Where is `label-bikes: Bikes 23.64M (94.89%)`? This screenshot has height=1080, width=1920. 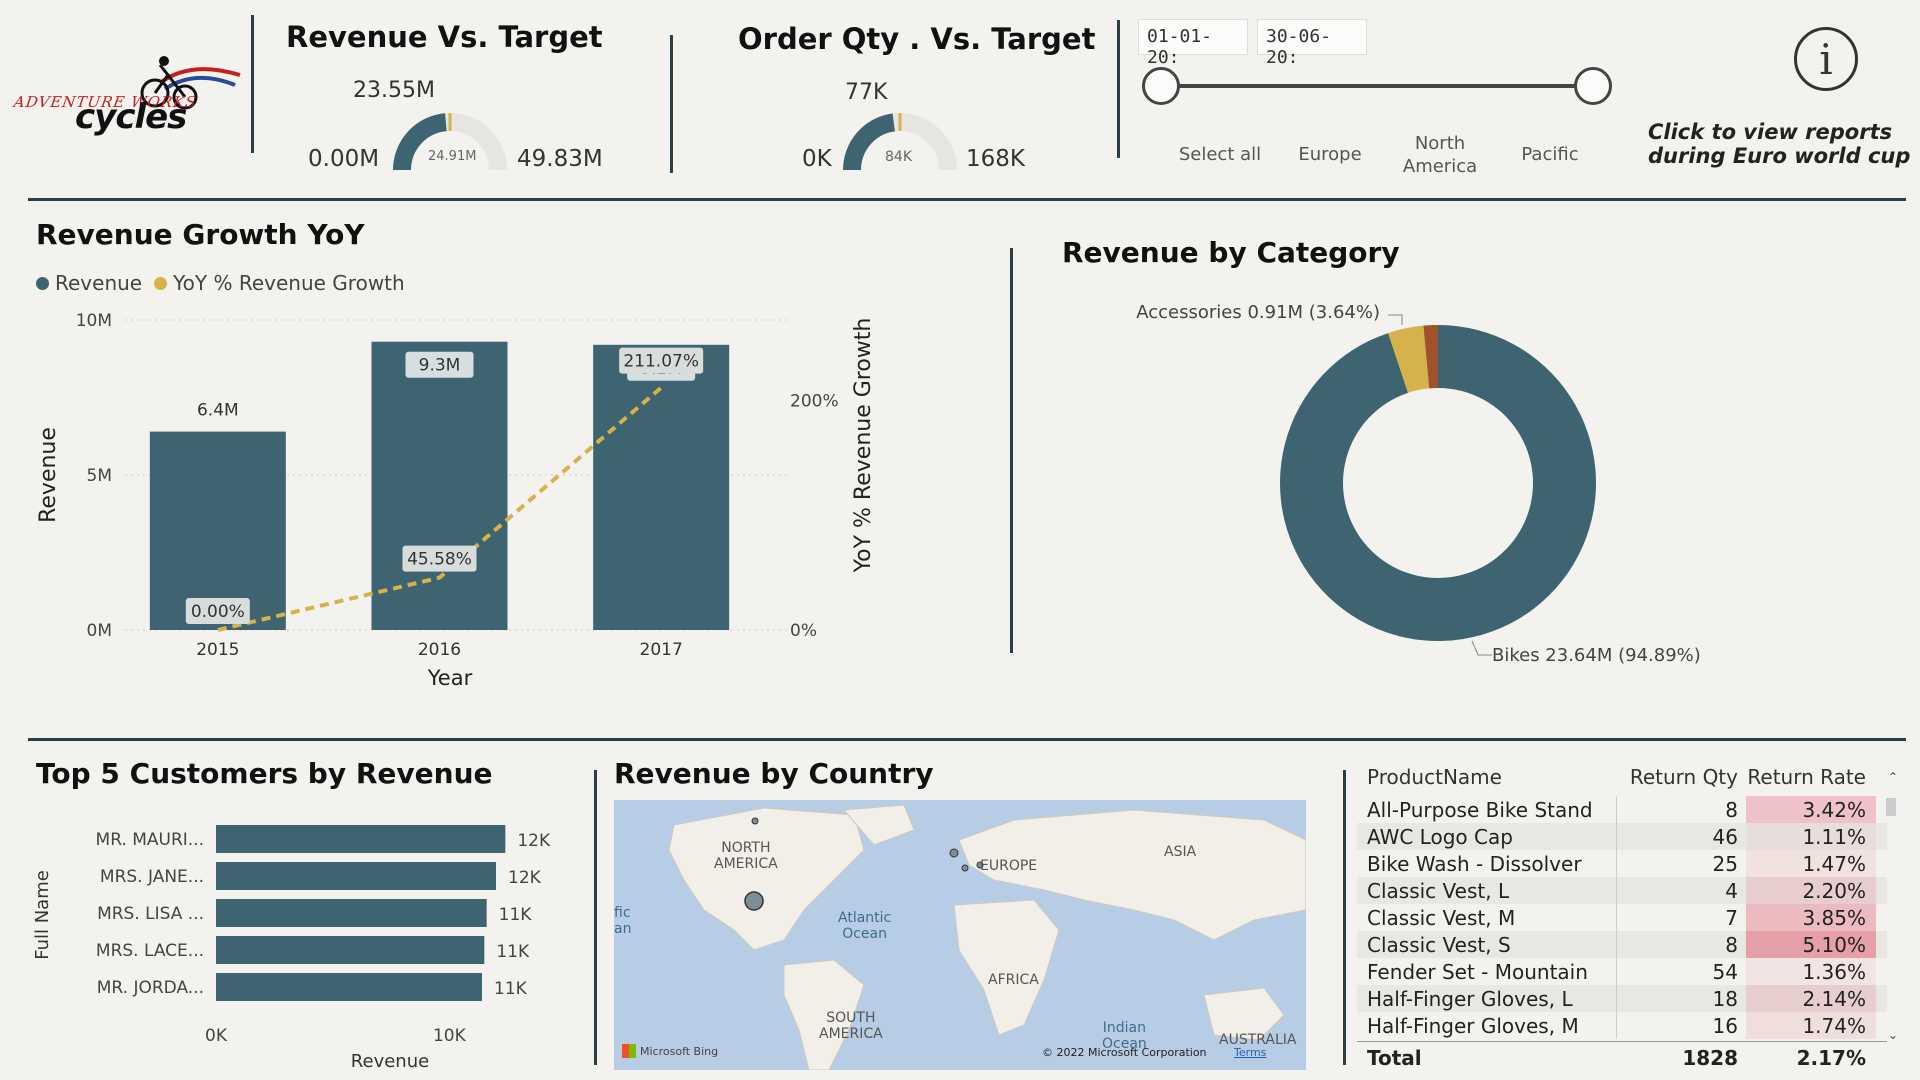
label-bikes: Bikes 23.64M (94.89%) is located at coordinates (1596, 655).